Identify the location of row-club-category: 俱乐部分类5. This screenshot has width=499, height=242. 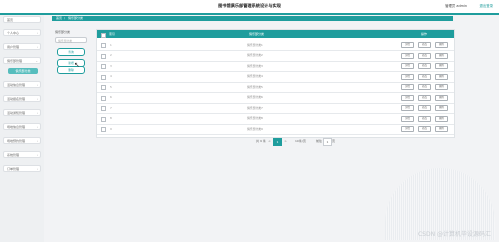
(255, 86).